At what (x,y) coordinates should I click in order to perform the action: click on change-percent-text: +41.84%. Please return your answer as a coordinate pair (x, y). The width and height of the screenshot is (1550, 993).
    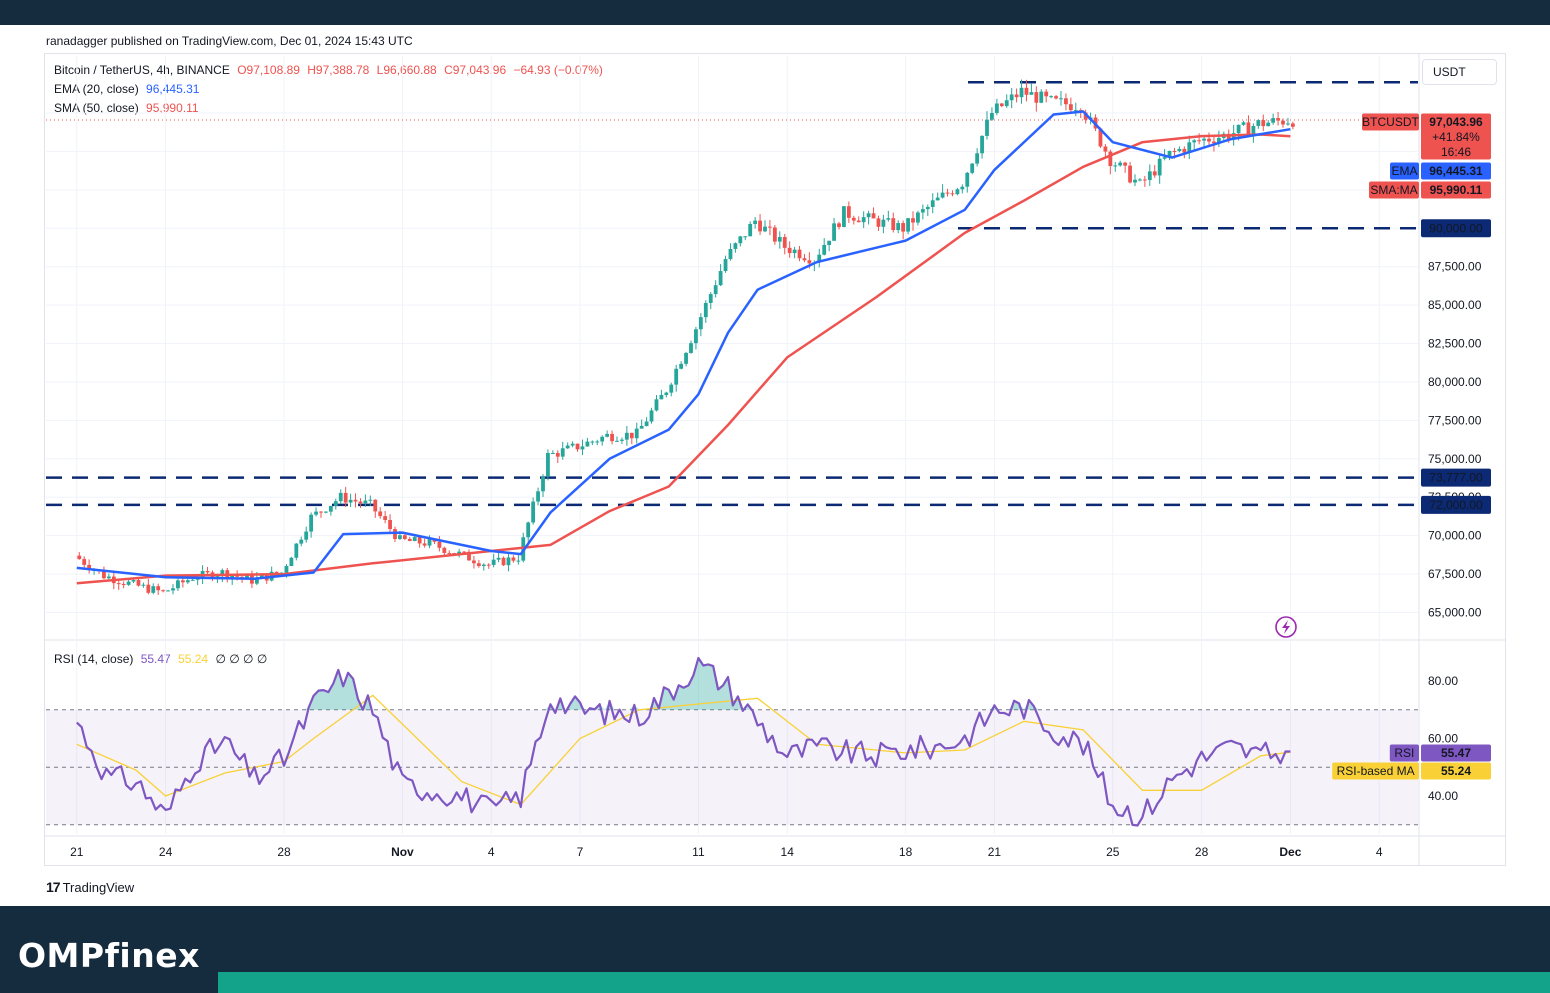
    Looking at the image, I should click on (1456, 137).